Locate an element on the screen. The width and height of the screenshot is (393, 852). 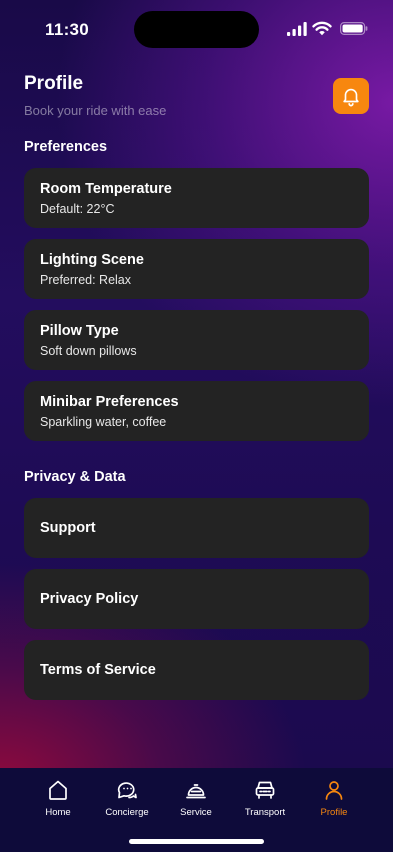
preference-card-pillow-type: Pillow Type Soft down pillows is located at coordinates (196, 340).